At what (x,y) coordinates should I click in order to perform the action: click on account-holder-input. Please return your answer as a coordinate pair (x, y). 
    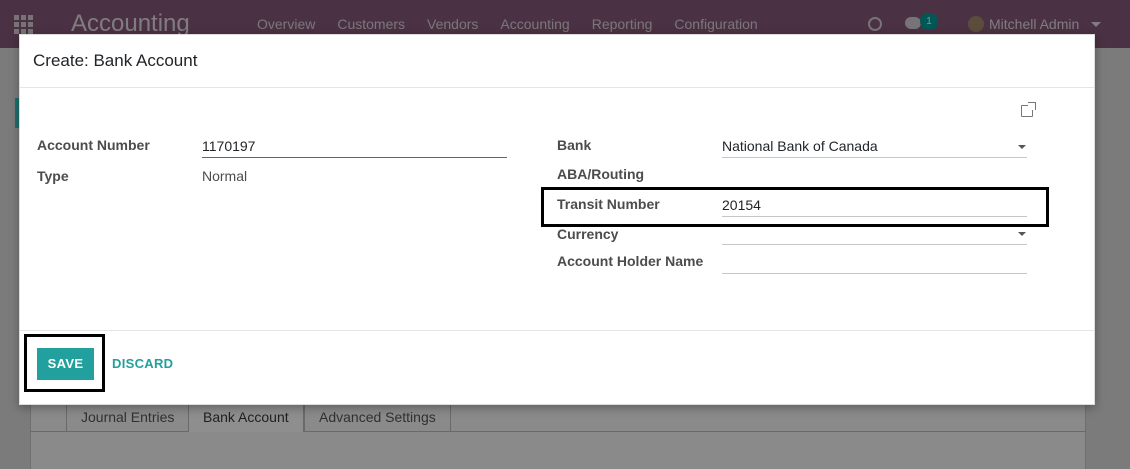
    Looking at the image, I should click on (874, 263).